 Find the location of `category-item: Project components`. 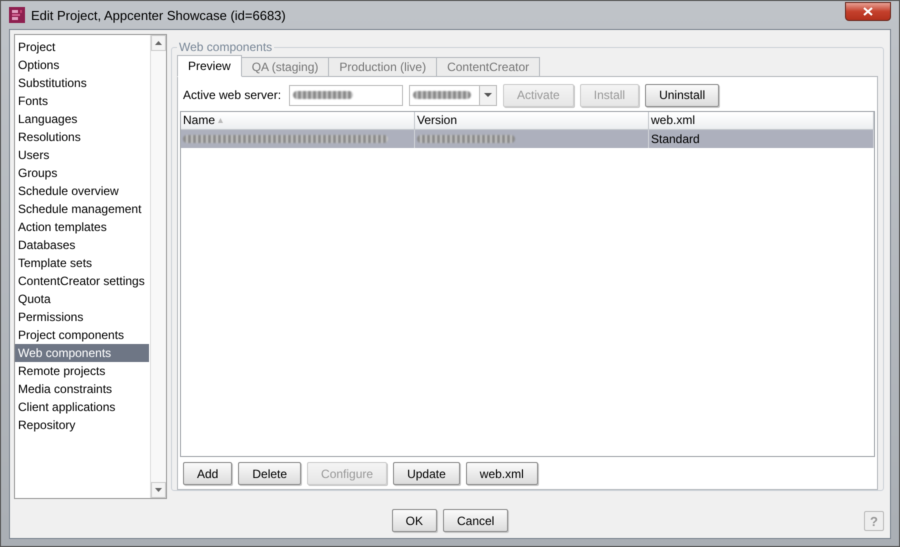

category-item: Project components is located at coordinates (82, 335).